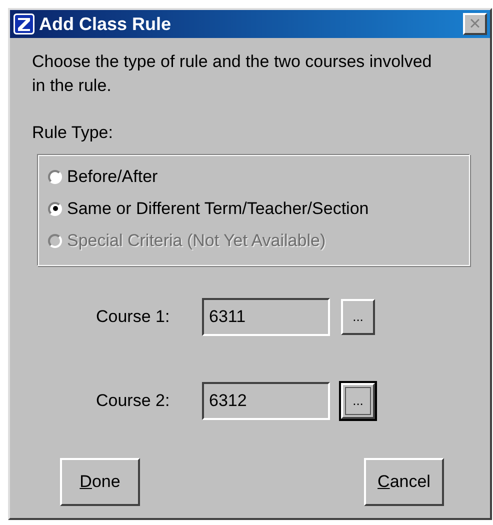 Image resolution: width=493 pixels, height=525 pixels. Describe the element at coordinates (266, 401) in the screenshot. I see `course-field: 6312` at that location.